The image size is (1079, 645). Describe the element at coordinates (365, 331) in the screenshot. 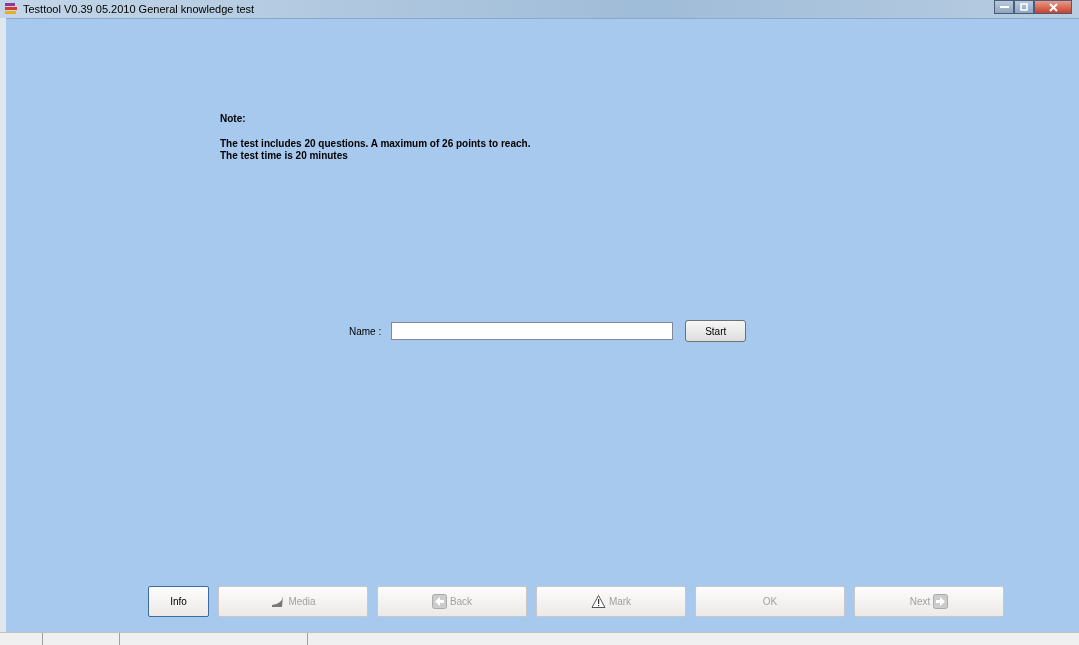

I see `name-label: Name :` at that location.